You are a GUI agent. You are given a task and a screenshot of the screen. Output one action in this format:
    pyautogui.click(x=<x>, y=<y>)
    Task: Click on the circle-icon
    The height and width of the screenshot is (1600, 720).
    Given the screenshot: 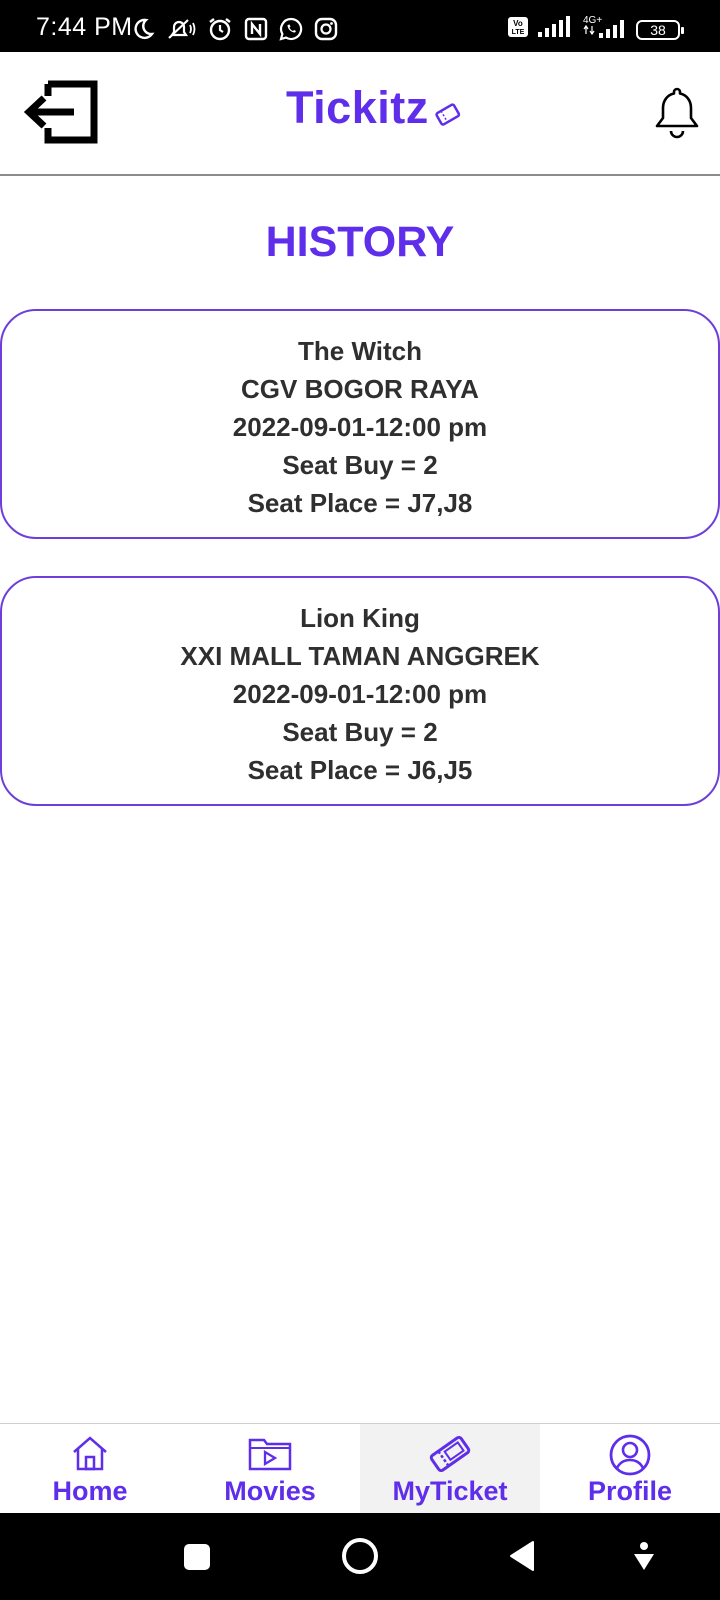 What is the action you would take?
    pyautogui.click(x=360, y=1558)
    